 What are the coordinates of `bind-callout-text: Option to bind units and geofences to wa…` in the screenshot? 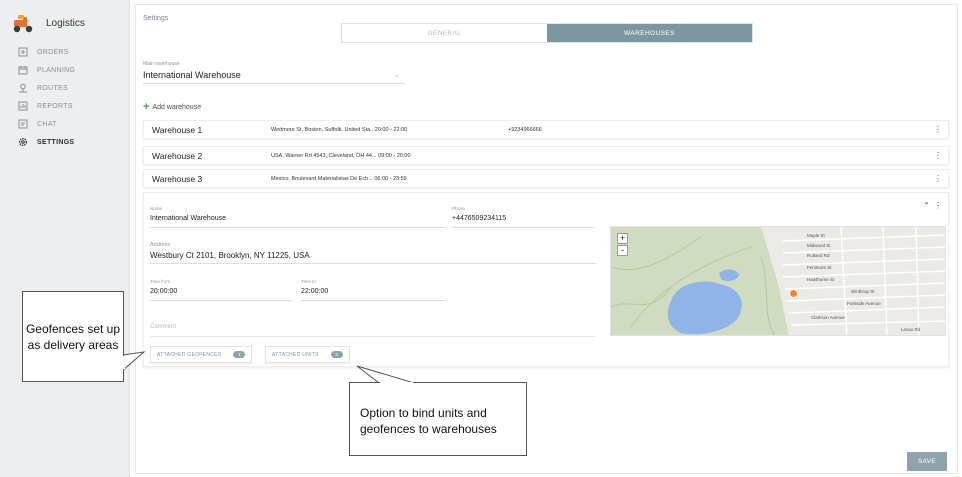 It's located at (428, 421).